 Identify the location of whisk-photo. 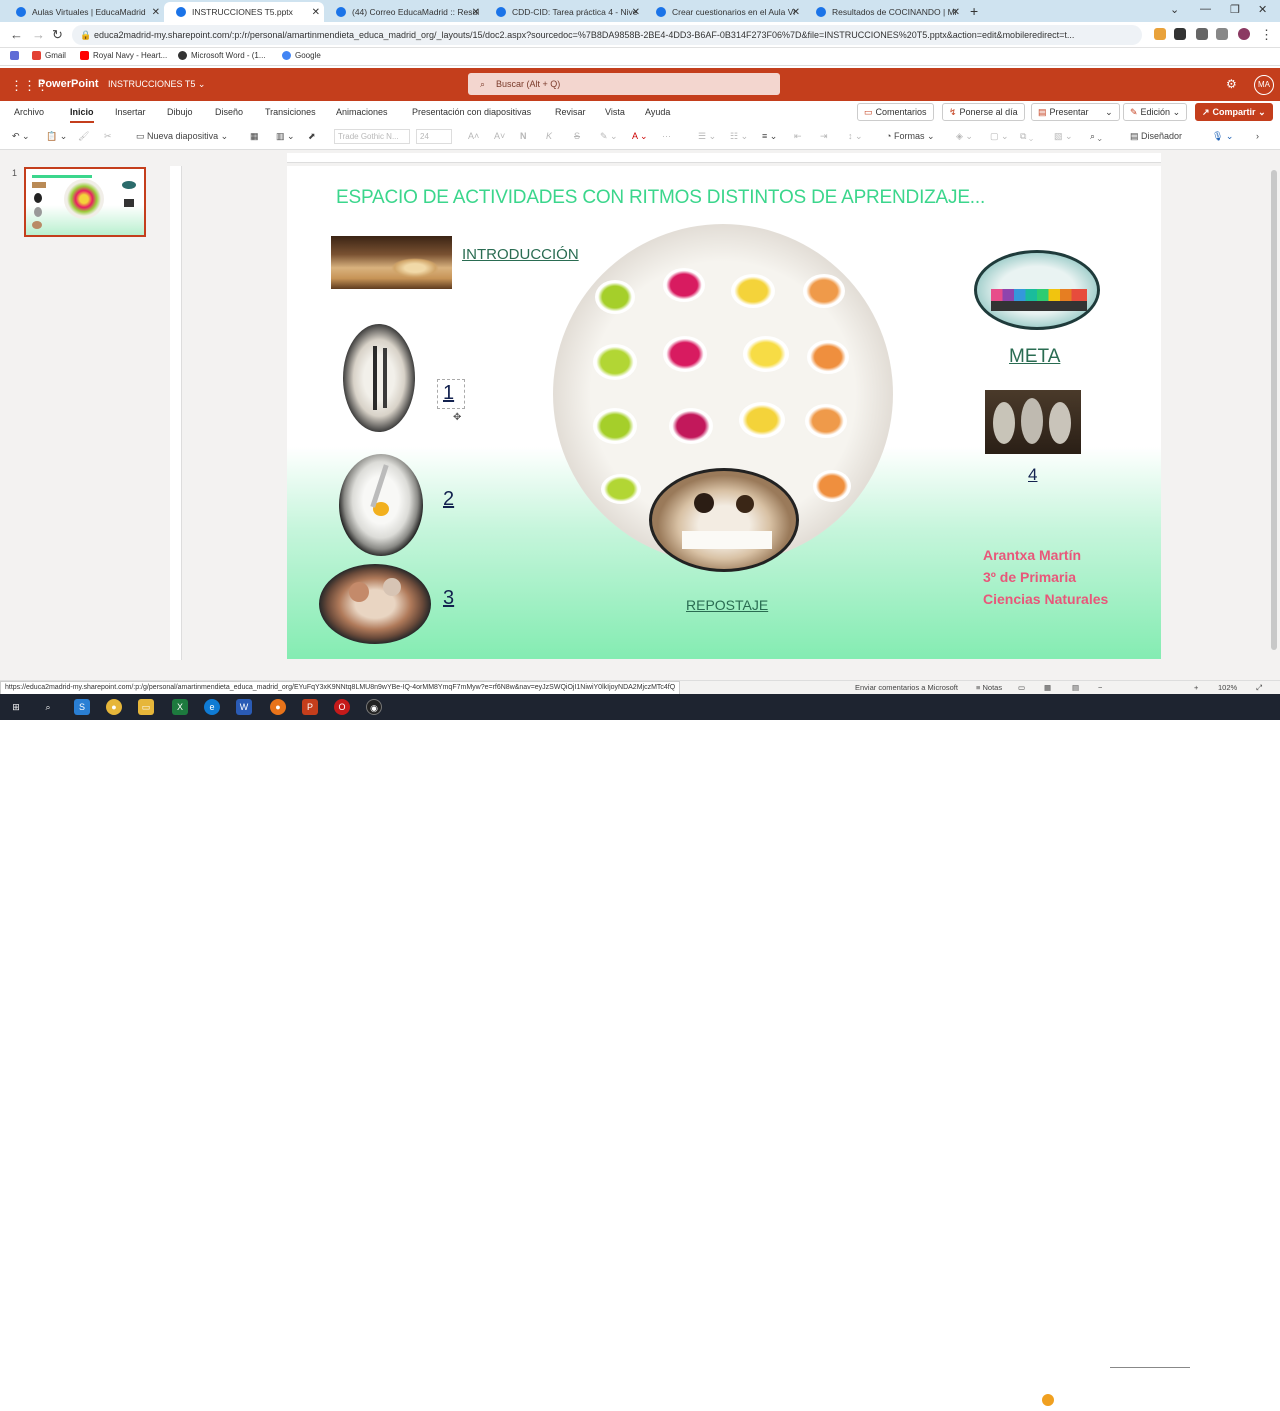
(381, 505).